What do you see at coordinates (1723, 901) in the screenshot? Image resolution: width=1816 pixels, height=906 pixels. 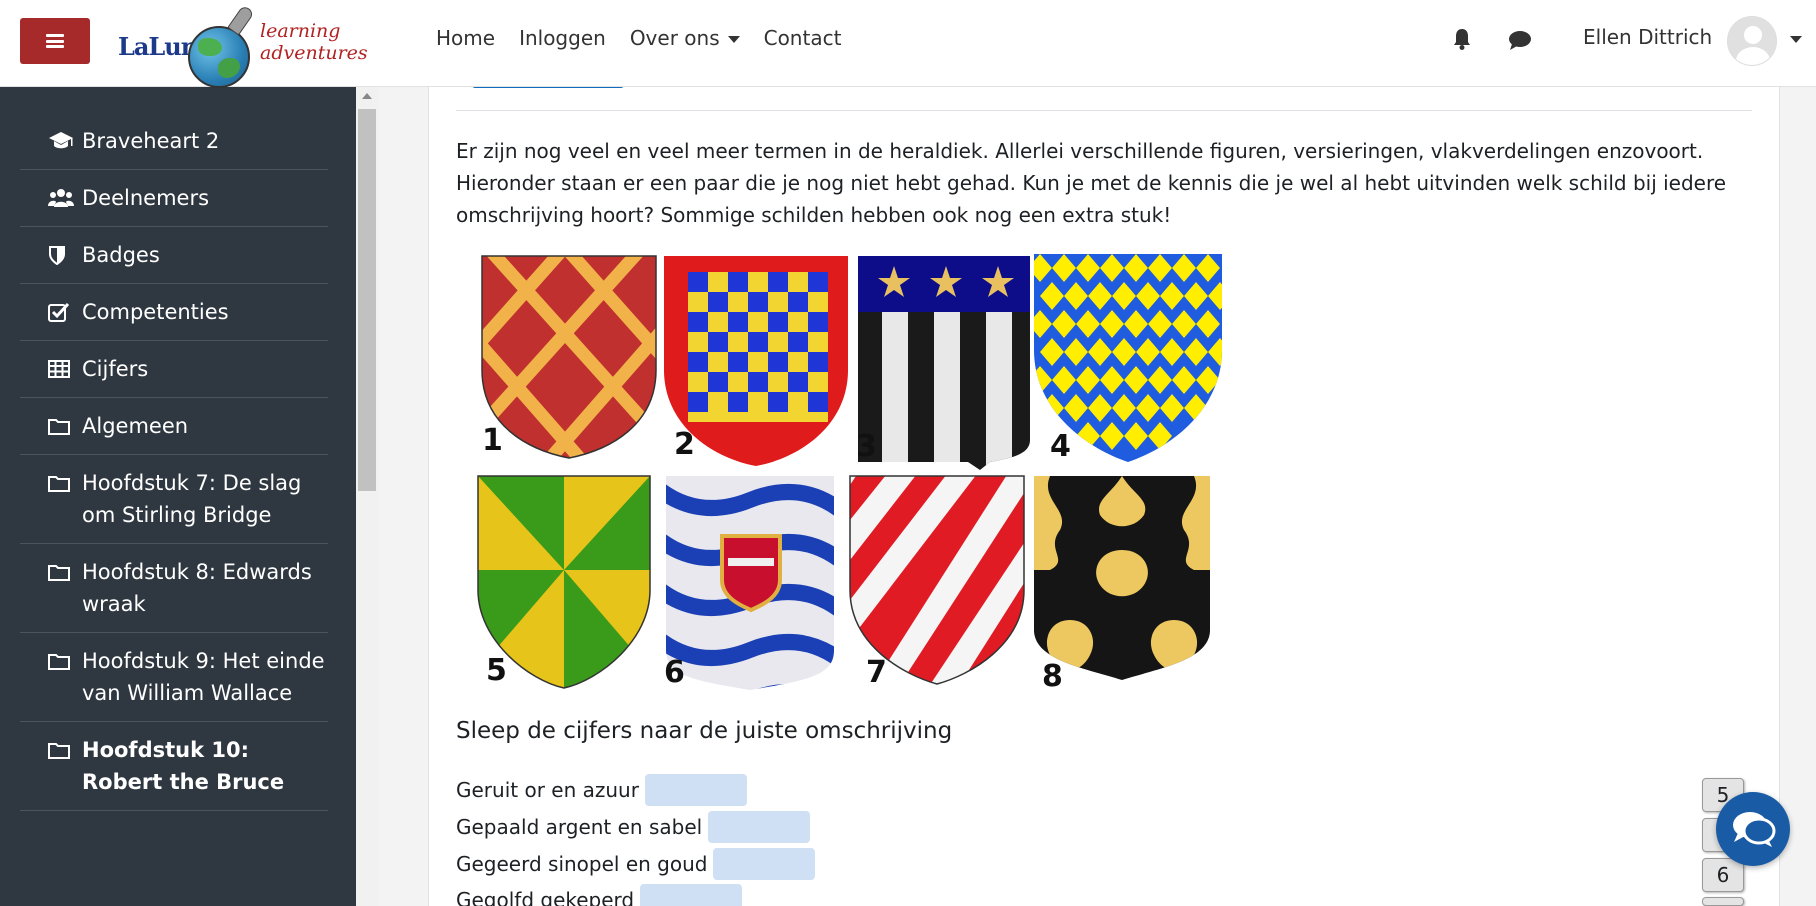 I see `drag-chip` at bounding box center [1723, 901].